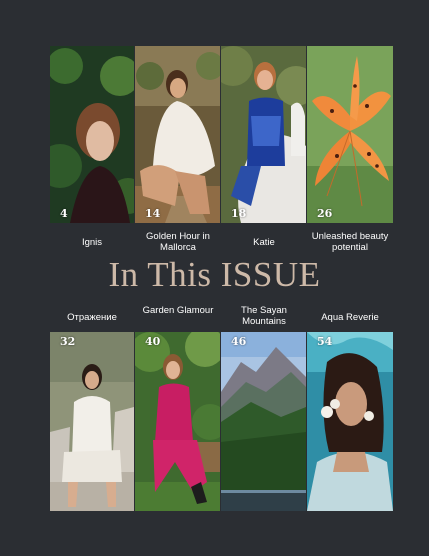 The height and width of the screenshot is (556, 429). I want to click on article-thumb-garden-glamour: 40, so click(177, 421).